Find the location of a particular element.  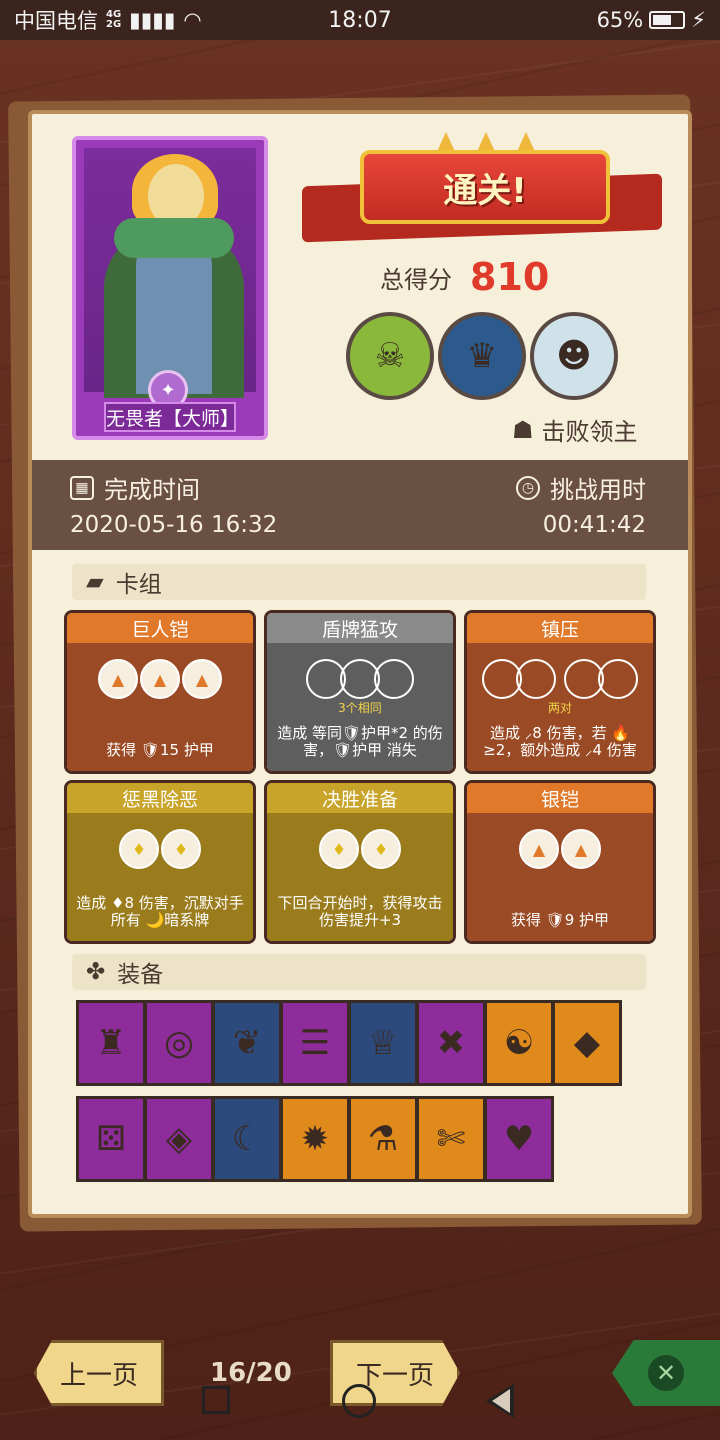

green-potion-icon: ⚗ is located at coordinates (383, 1139).